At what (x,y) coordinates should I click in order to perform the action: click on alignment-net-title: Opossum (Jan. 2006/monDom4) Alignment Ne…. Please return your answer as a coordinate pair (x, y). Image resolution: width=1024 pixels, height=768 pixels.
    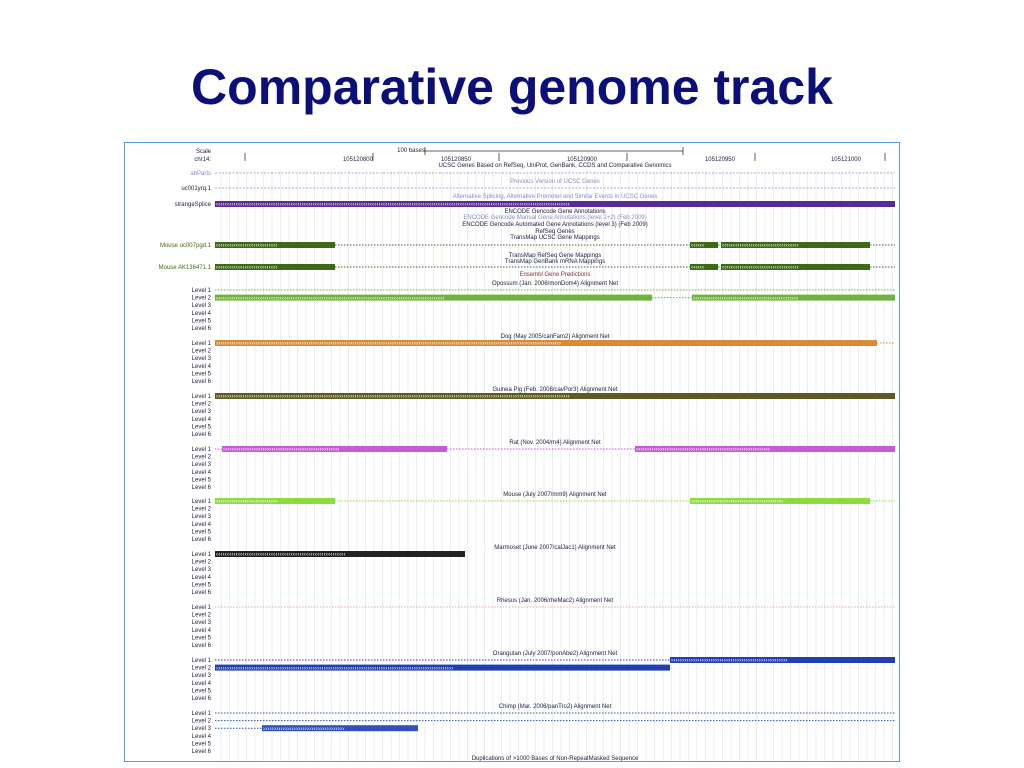
    Looking at the image, I should click on (555, 284).